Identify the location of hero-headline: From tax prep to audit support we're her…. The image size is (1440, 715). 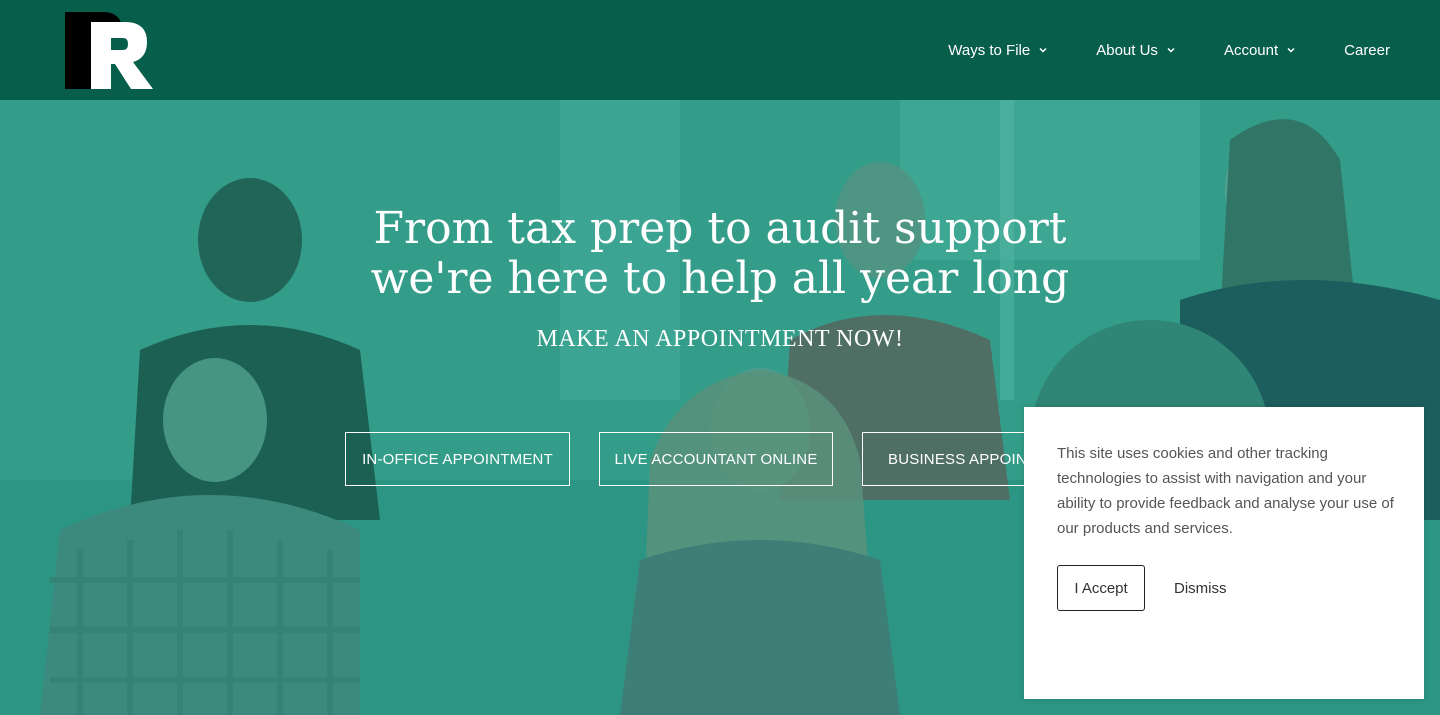
(720, 254).